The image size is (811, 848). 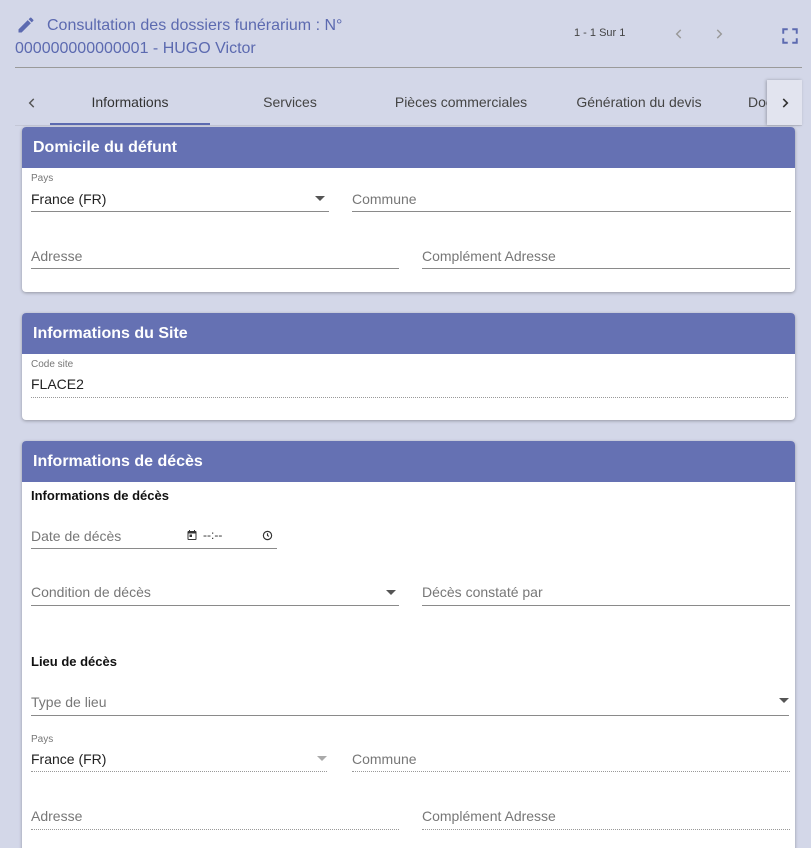 I want to click on next-record-button, so click(x=719, y=34).